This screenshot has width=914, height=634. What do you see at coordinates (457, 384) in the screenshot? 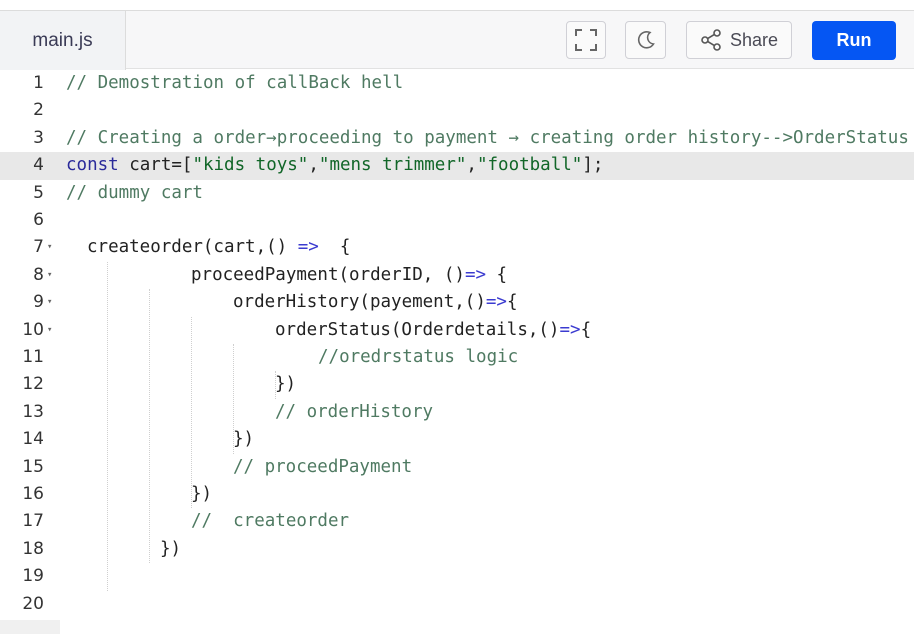
I see `code-line: 12})` at bounding box center [457, 384].